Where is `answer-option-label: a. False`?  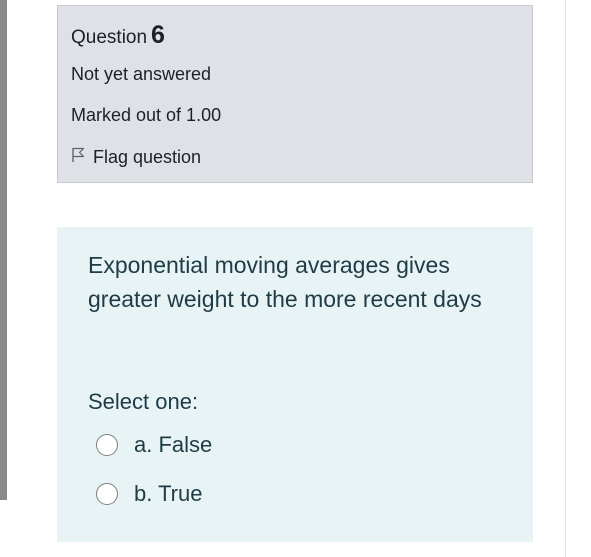
answer-option-label: a. False is located at coordinates (173, 444).